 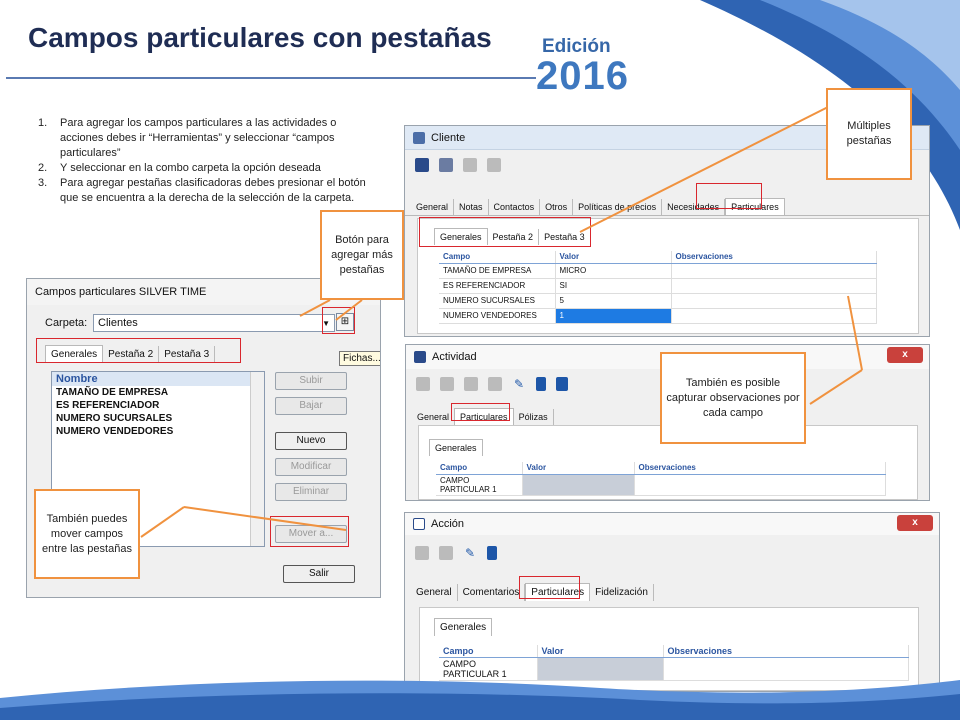 I want to click on tab-contactos: Contactos, so click(x=515, y=207).